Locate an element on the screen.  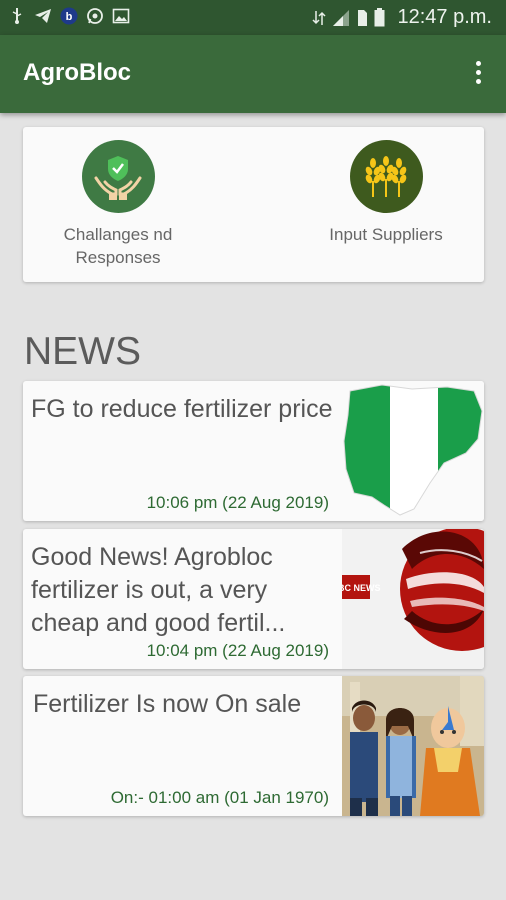
cartoon-characters-image is located at coordinates (413, 746).